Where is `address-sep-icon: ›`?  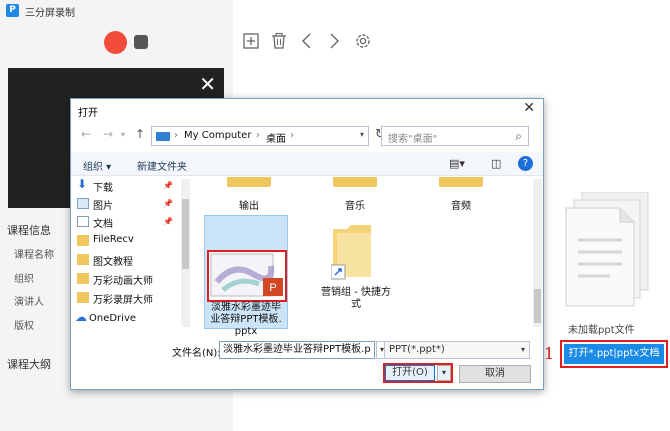
address-sep-icon: › is located at coordinates (176, 135).